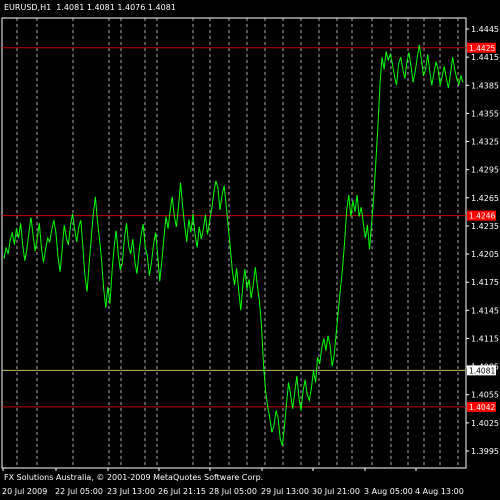  I want to click on y-axis-tick-label: 1.4295, so click(485, 170).